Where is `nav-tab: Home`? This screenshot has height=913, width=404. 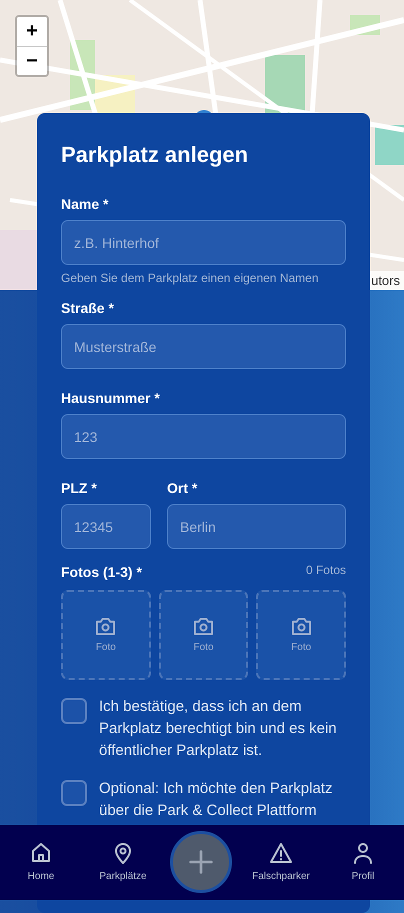
nav-tab: Home is located at coordinates (41, 861).